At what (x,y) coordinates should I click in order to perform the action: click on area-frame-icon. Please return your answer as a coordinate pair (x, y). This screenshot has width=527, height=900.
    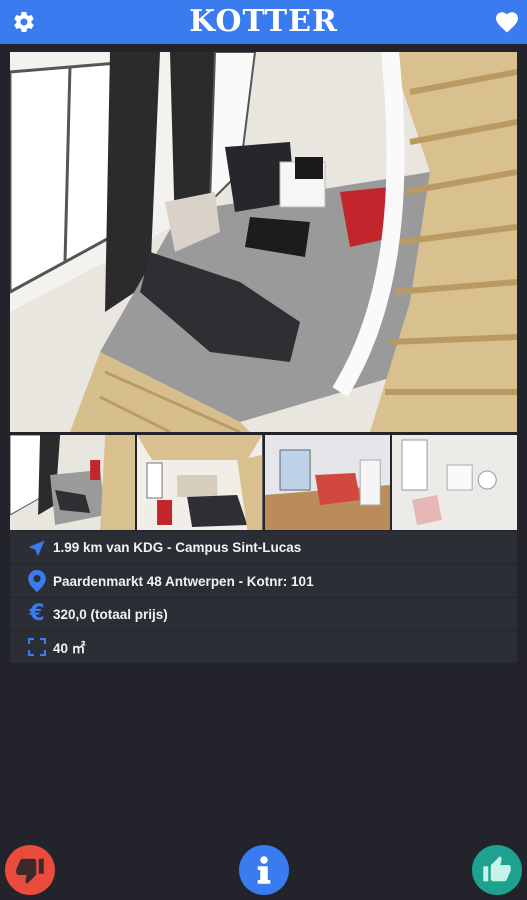
    Looking at the image, I should click on (37, 647).